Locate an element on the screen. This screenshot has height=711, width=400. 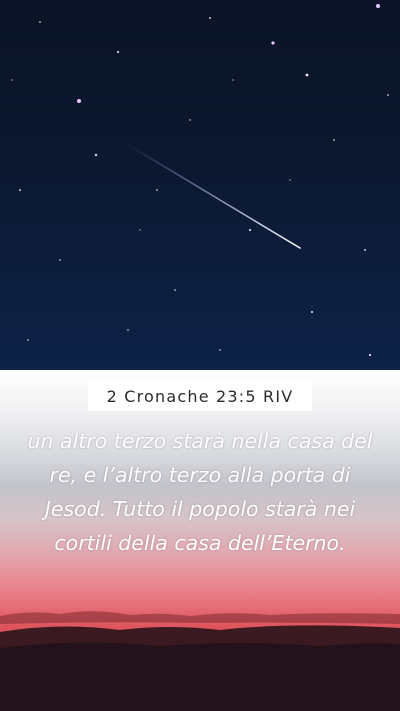
verse-reference: 2 Cronache 23:5 RIV is located at coordinates (200, 396).